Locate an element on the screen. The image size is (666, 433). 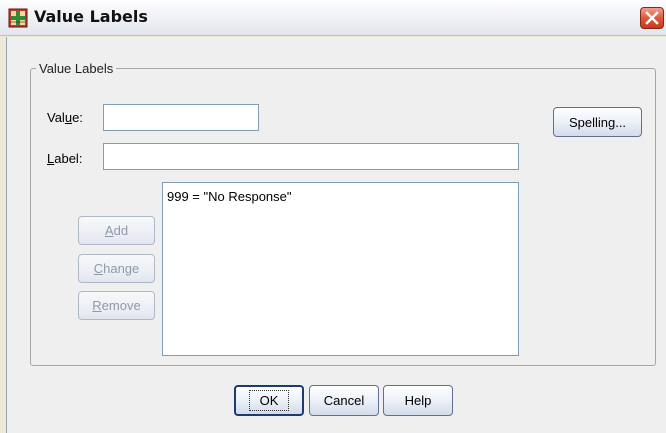
close-button is located at coordinates (652, 18).